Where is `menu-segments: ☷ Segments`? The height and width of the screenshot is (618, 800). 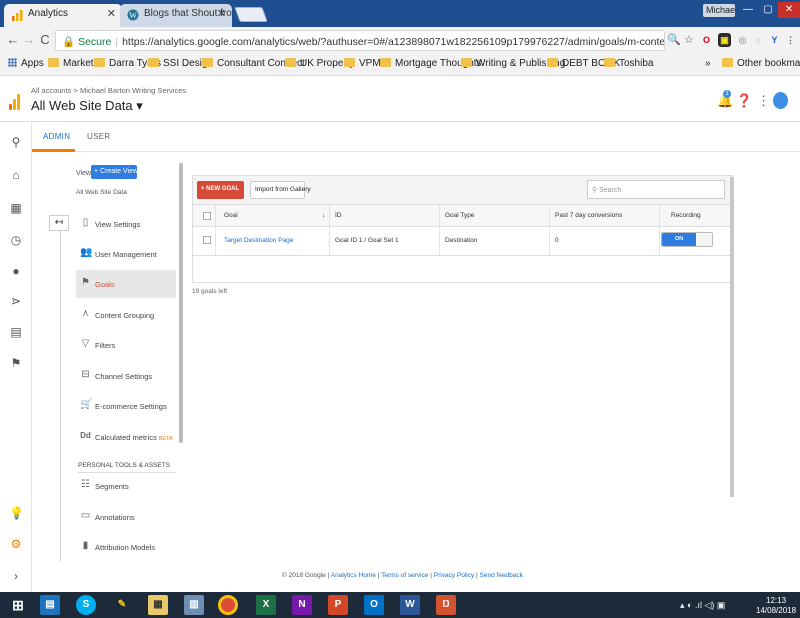
menu-segments: ☷ Segments is located at coordinates (126, 486).